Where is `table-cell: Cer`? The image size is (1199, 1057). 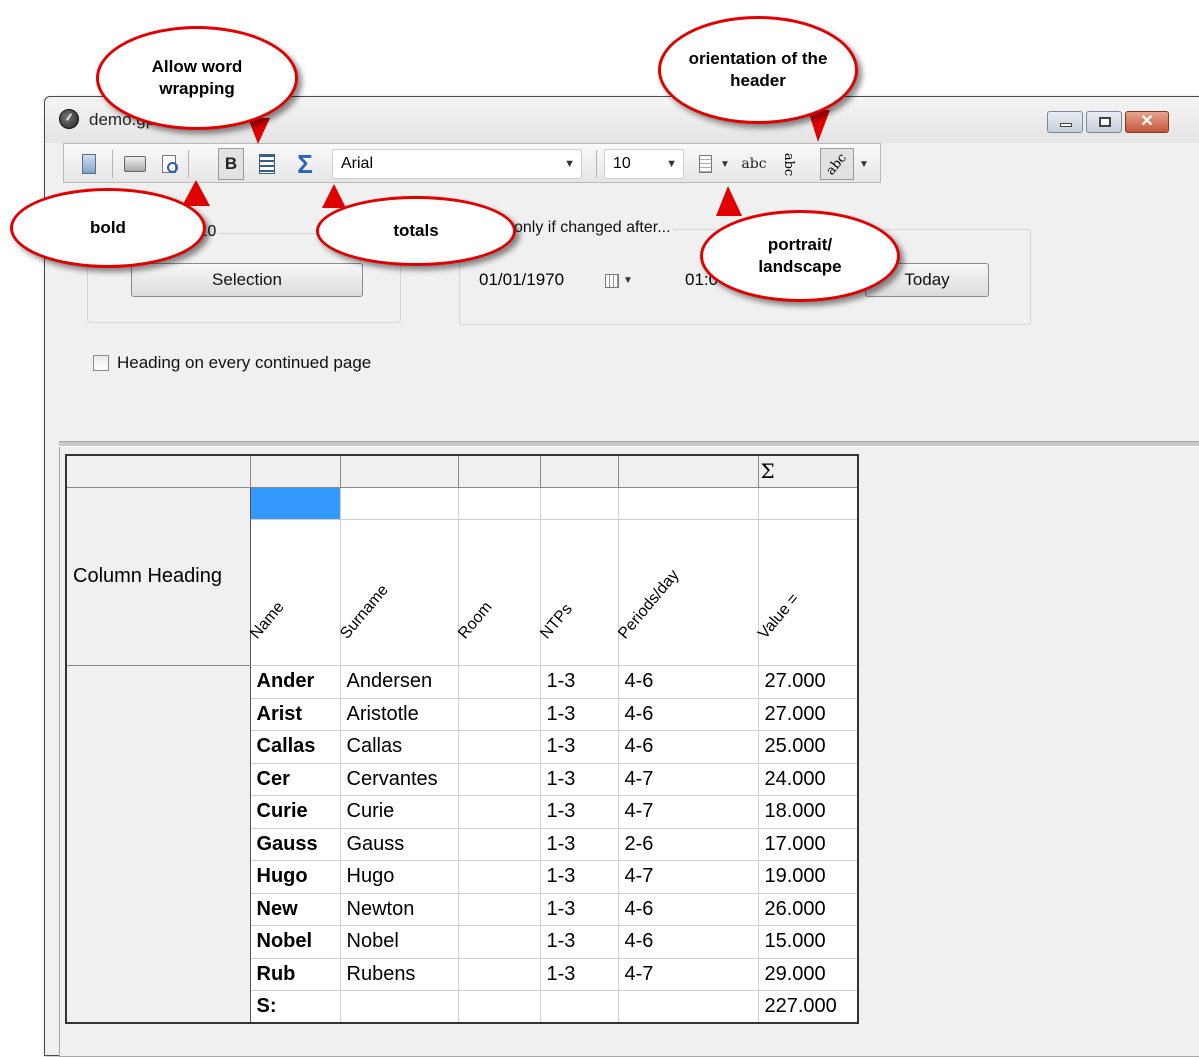
table-cell: Cer is located at coordinates (295, 779).